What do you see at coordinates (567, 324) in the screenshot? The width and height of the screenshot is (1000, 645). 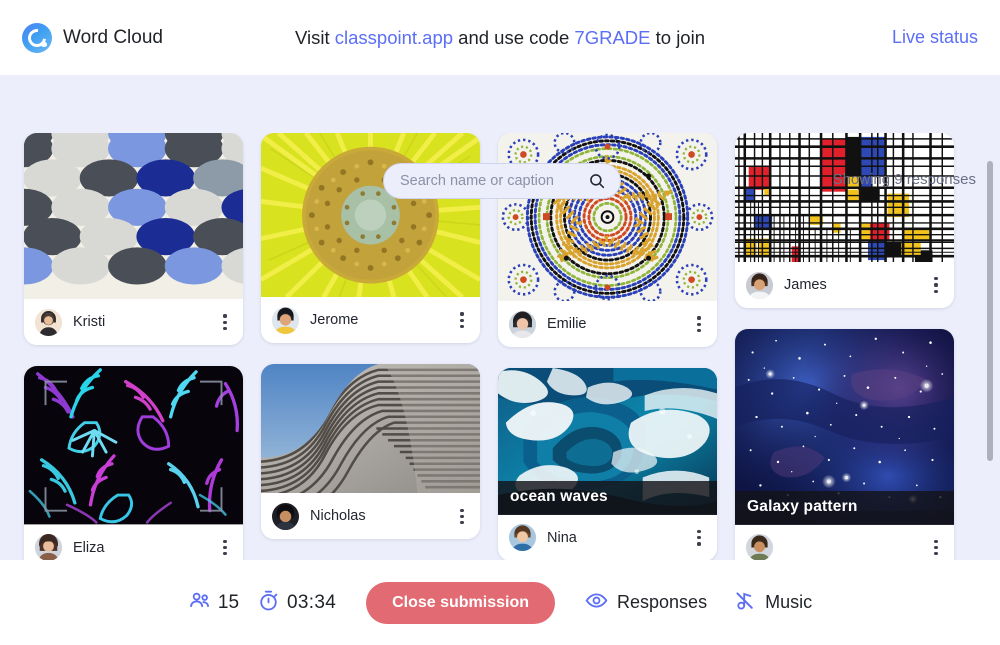 I see `response-author: Emilie` at bounding box center [567, 324].